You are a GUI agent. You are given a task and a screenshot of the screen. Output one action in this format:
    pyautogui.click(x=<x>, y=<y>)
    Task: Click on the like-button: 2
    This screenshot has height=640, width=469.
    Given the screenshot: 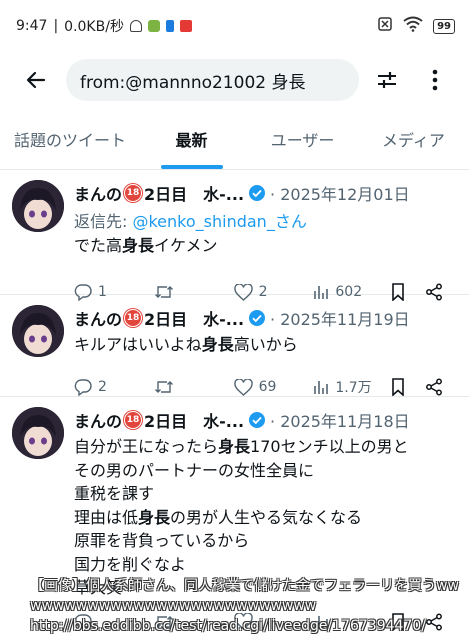 What is the action you would take?
    pyautogui.click(x=273, y=292)
    